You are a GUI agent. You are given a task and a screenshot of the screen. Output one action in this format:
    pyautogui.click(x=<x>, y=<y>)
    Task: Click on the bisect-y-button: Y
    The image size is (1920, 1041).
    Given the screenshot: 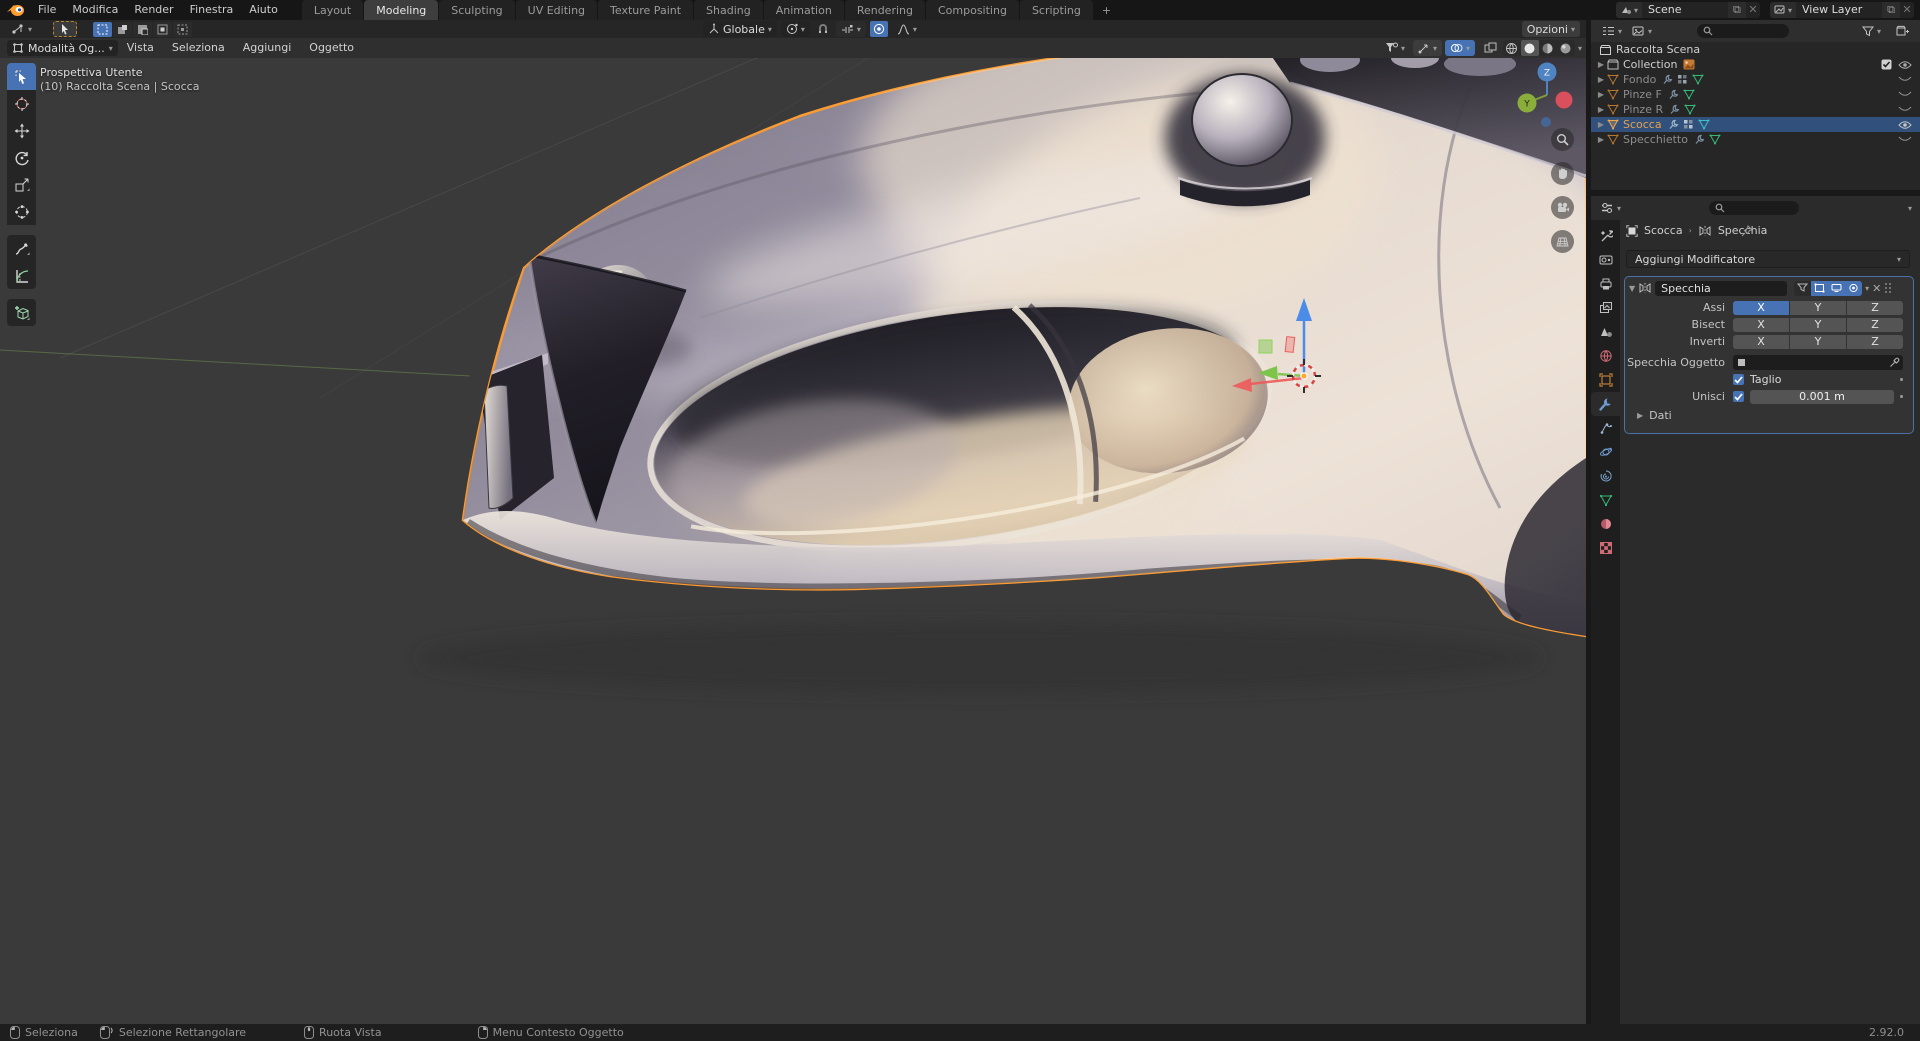 What is the action you would take?
    pyautogui.click(x=1818, y=324)
    